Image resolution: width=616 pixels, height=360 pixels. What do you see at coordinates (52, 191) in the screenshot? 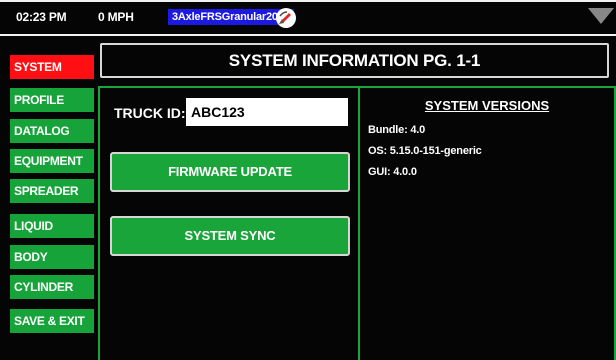
I see `sidebar-item-spreader: SPREADER` at bounding box center [52, 191].